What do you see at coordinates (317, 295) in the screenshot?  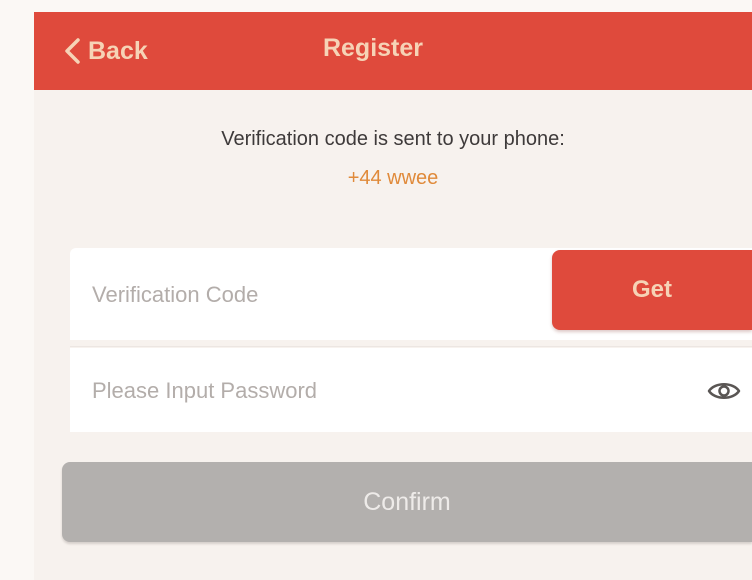 I see `verification-code-input` at bounding box center [317, 295].